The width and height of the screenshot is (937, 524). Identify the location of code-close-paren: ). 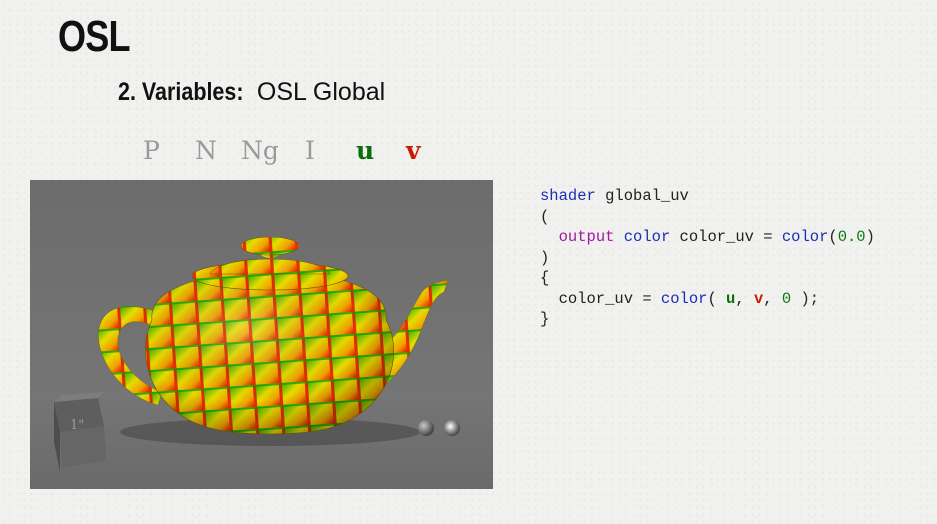
(545, 257).